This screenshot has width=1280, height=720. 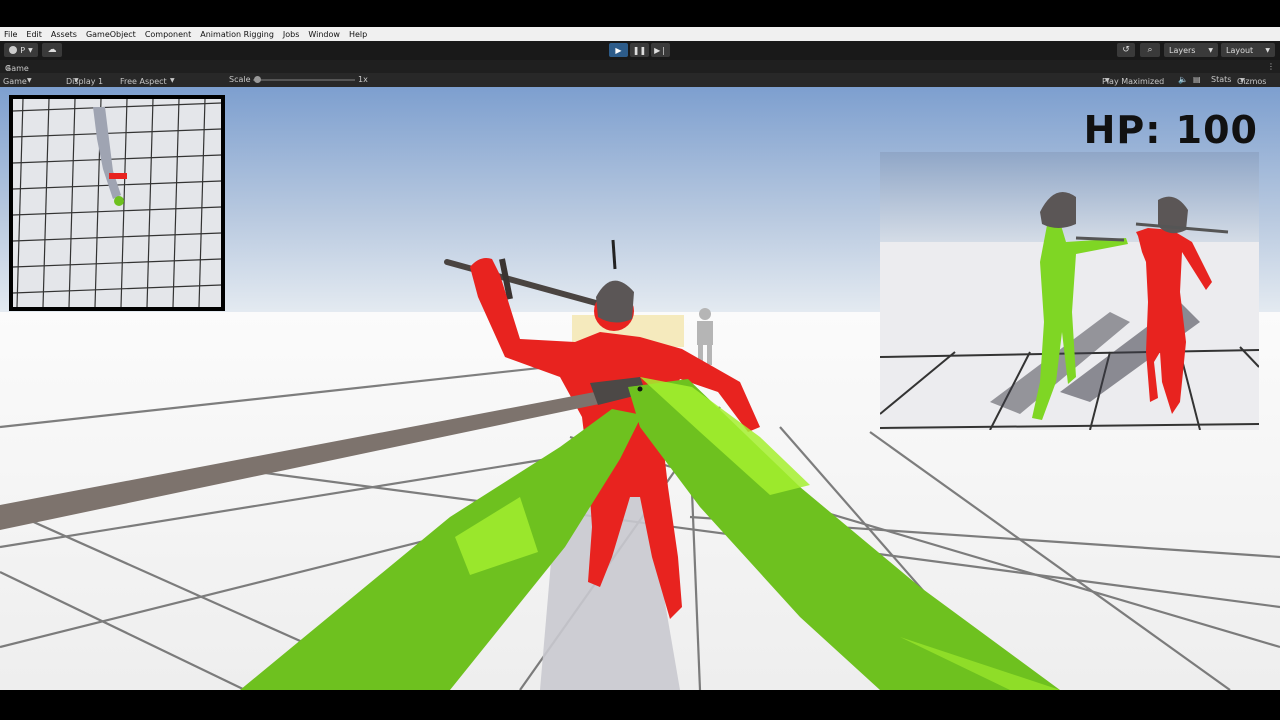 I want to click on pip-scene, so click(x=1069, y=291).